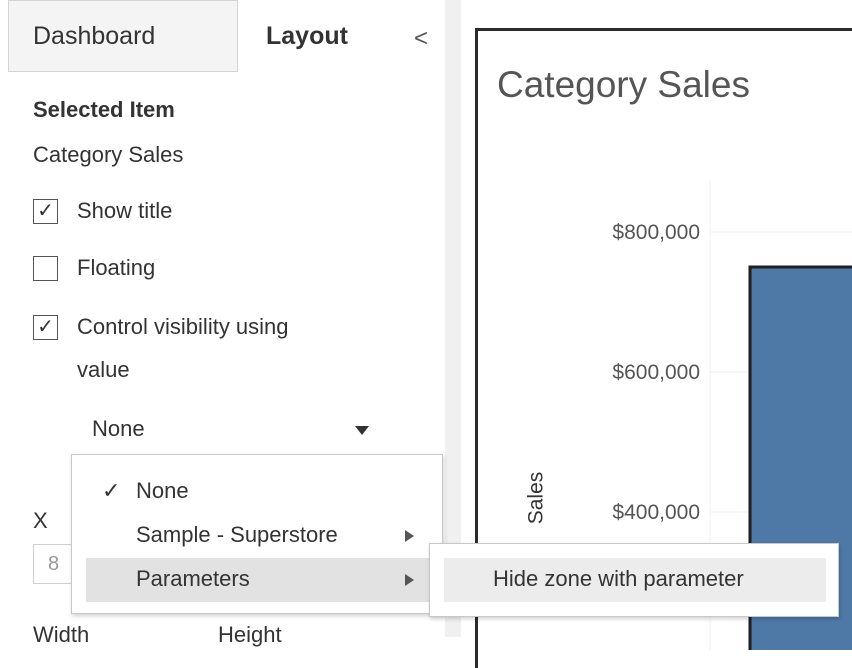  What do you see at coordinates (111, 490) in the screenshot?
I see `menu-check-icon: ✓` at bounding box center [111, 490].